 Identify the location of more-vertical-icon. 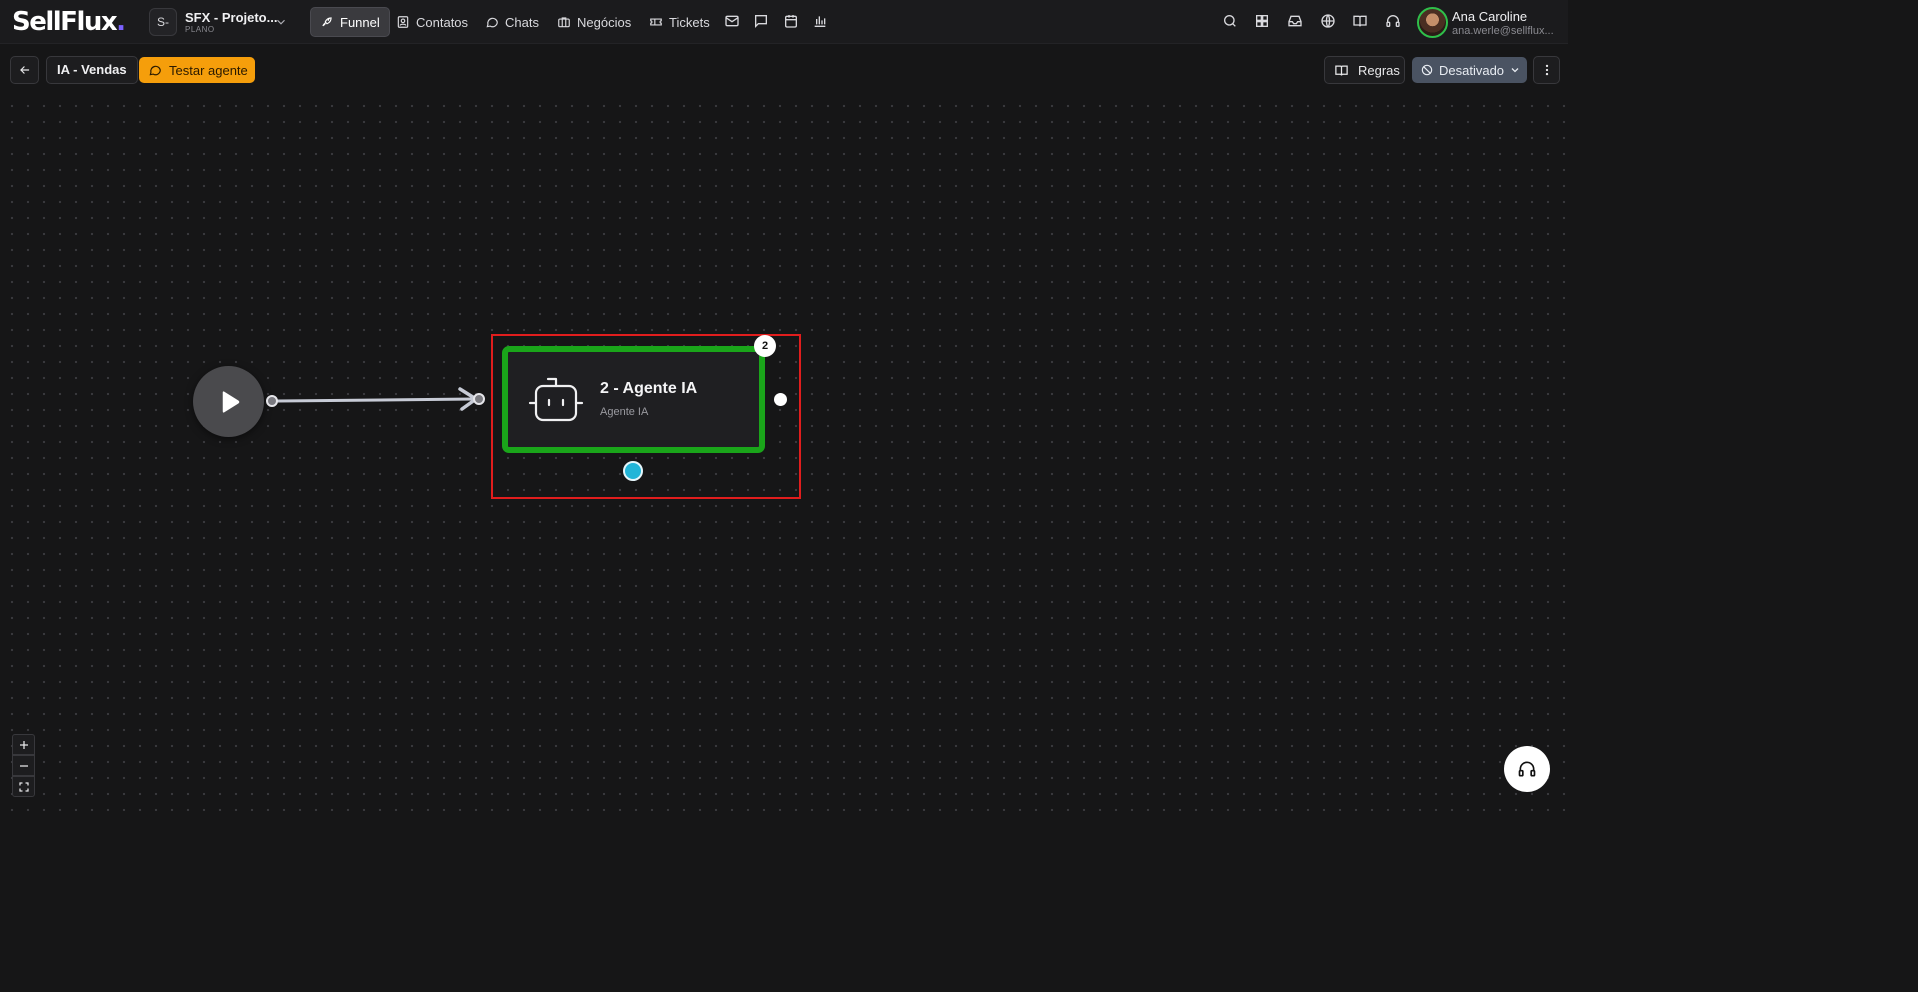
(1546, 70).